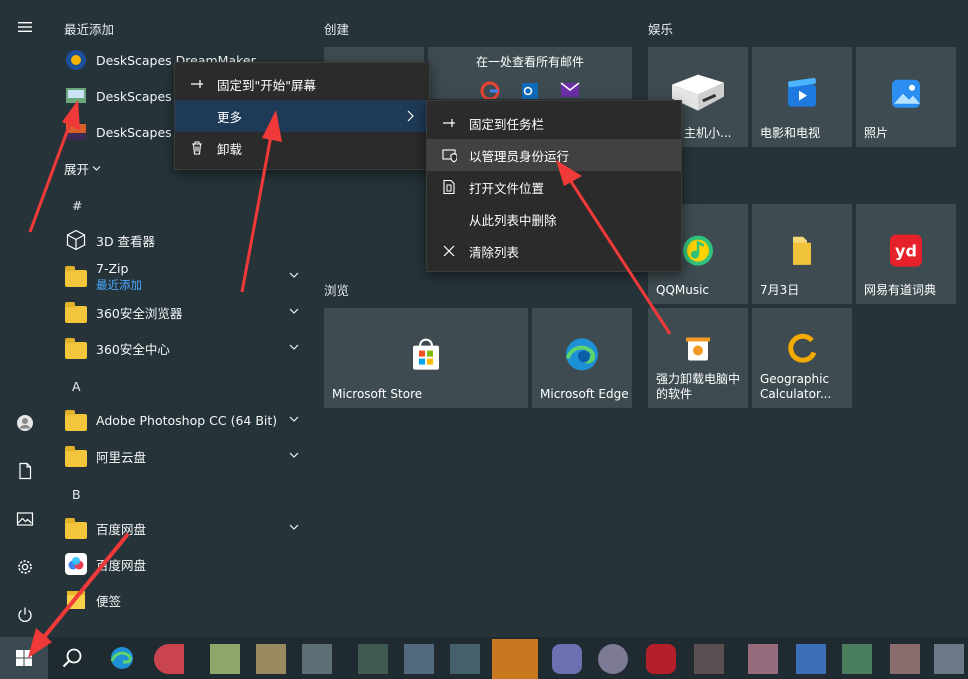  Describe the element at coordinates (554, 123) in the screenshot. I see `menu-item-pin-to-taskbar: 固定到任务栏` at that location.